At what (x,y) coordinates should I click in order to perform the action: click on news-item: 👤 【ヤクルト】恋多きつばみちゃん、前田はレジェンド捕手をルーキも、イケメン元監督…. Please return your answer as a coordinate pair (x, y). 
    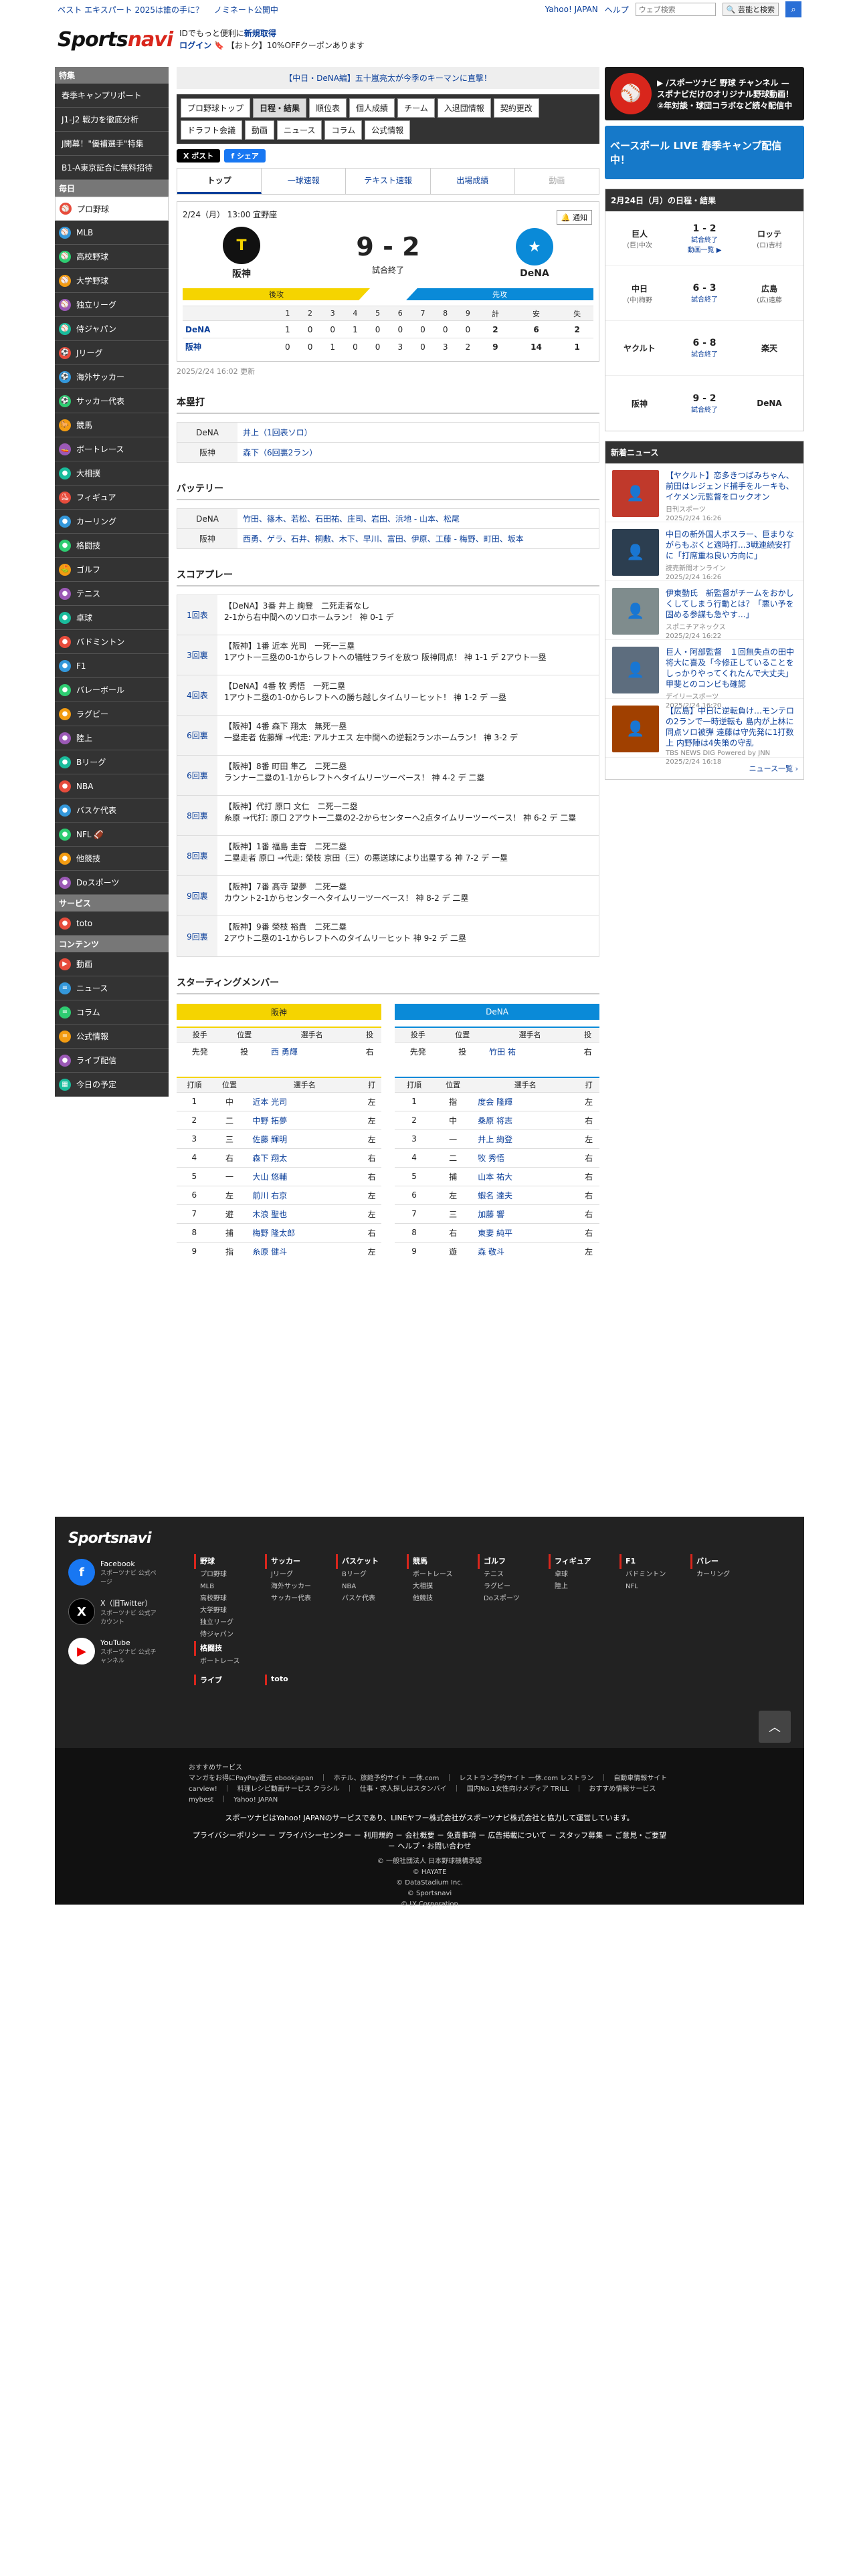
    Looking at the image, I should click on (704, 492).